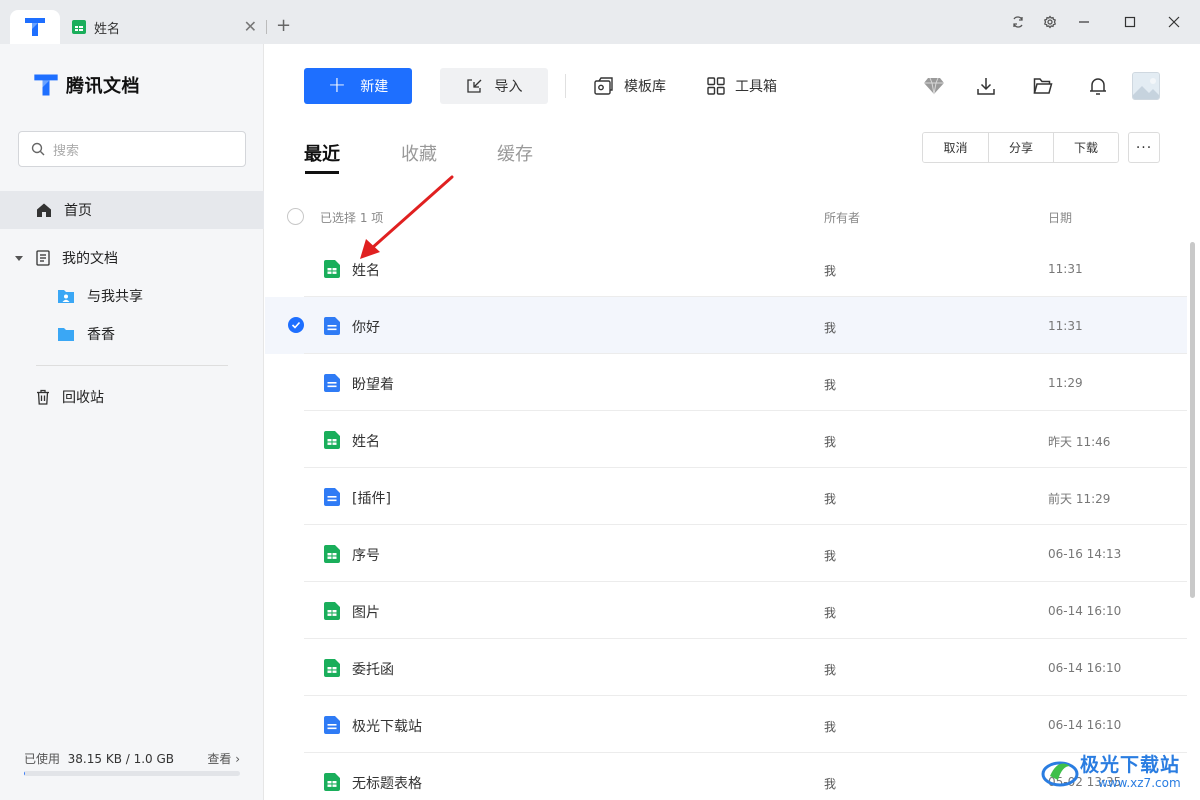  What do you see at coordinates (1085, 147) in the screenshot?
I see `download-button: 下载` at bounding box center [1085, 147].